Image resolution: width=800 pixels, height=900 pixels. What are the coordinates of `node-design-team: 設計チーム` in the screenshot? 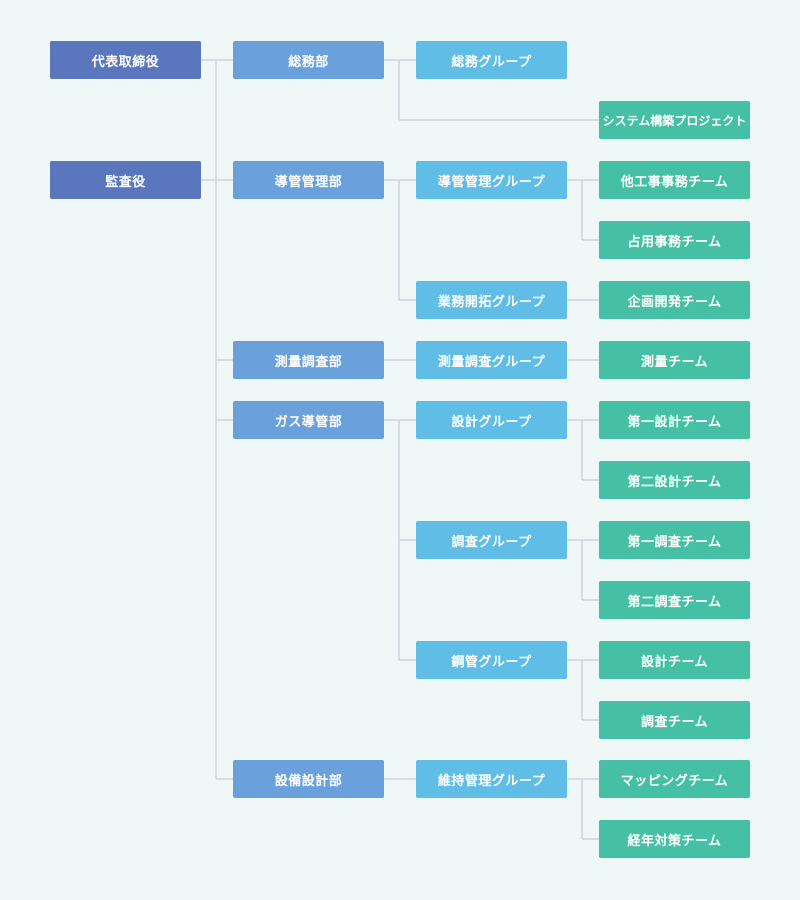 It's located at (674, 660).